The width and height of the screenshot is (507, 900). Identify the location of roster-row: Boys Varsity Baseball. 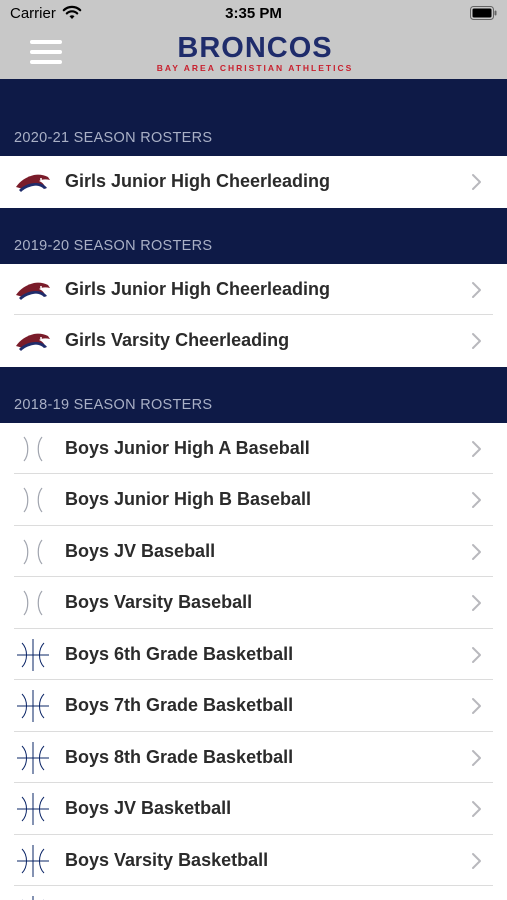
(253, 603).